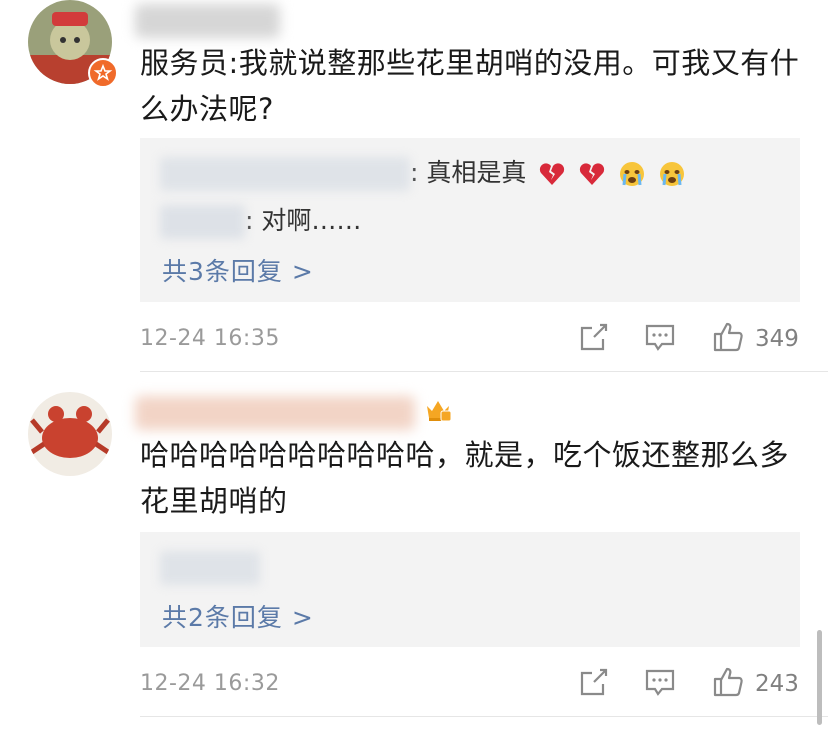 The image size is (828, 729). Describe the element at coordinates (103, 73) in the screenshot. I see `verified-badge-icon` at that location.